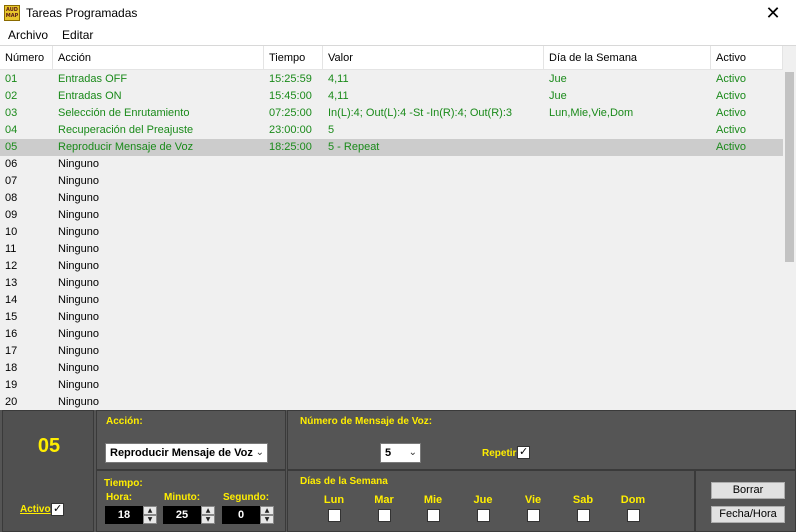 This screenshot has width=796, height=532. I want to click on day-checkbox-dom, so click(633, 515).